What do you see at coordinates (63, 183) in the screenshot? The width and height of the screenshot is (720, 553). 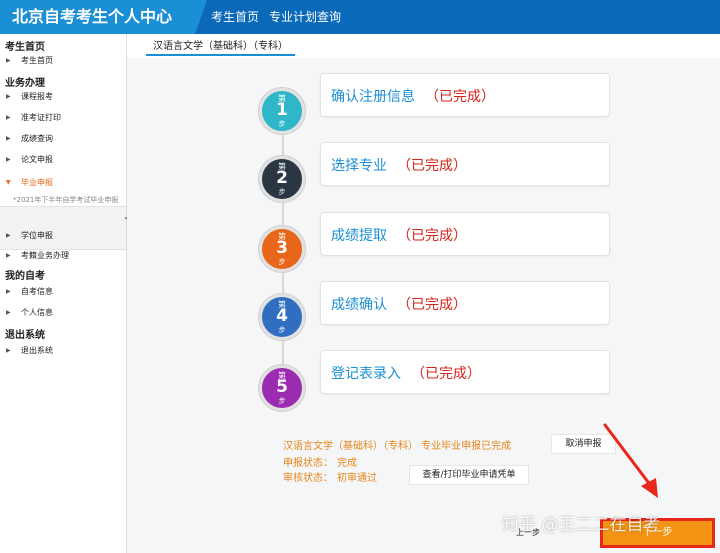 I see `sidebar-item-graduation: ▼ 毕业申报` at bounding box center [63, 183].